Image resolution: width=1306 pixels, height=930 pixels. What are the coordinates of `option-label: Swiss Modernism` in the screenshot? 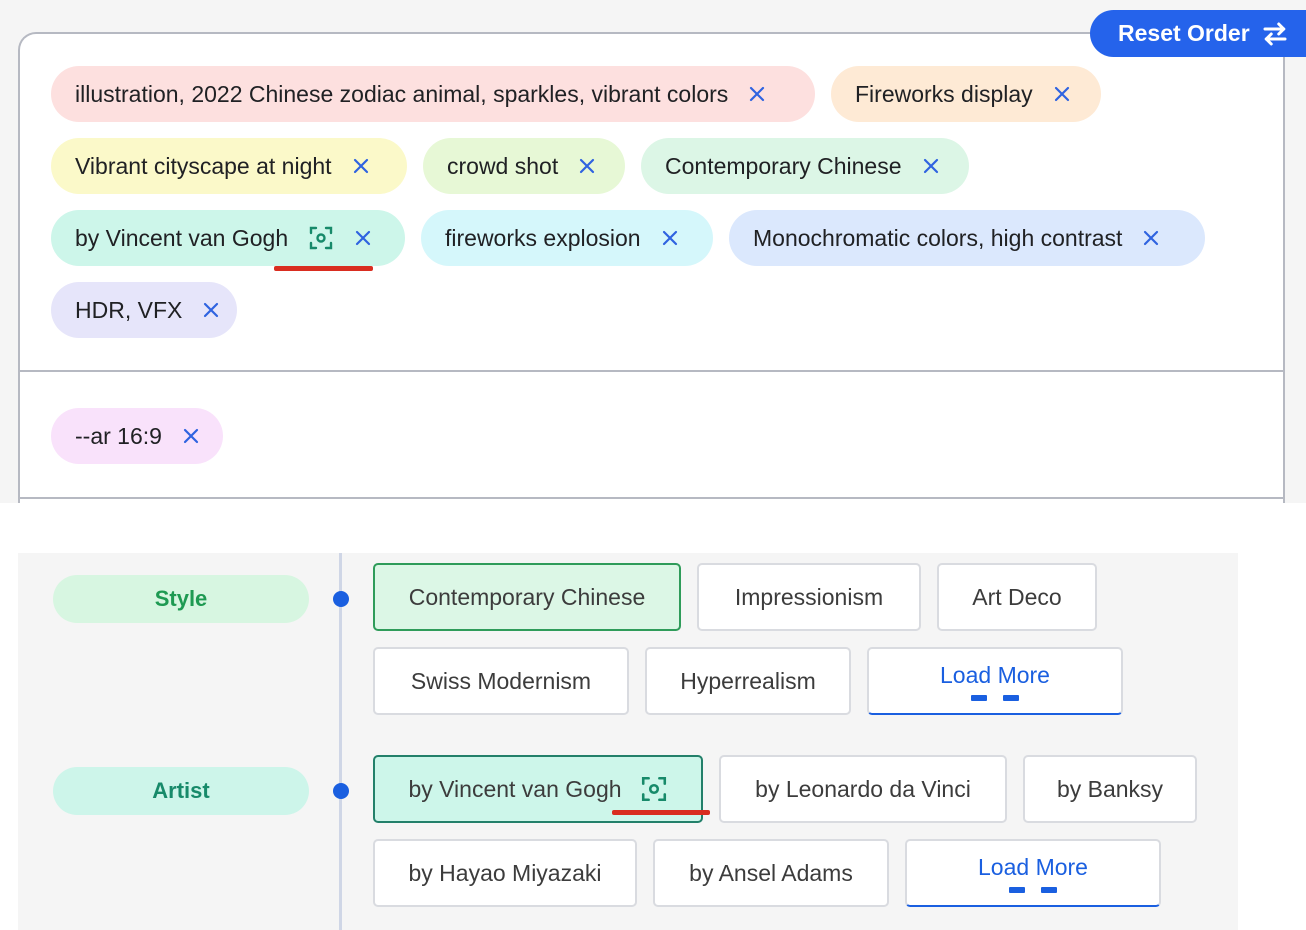 It's located at (501, 680).